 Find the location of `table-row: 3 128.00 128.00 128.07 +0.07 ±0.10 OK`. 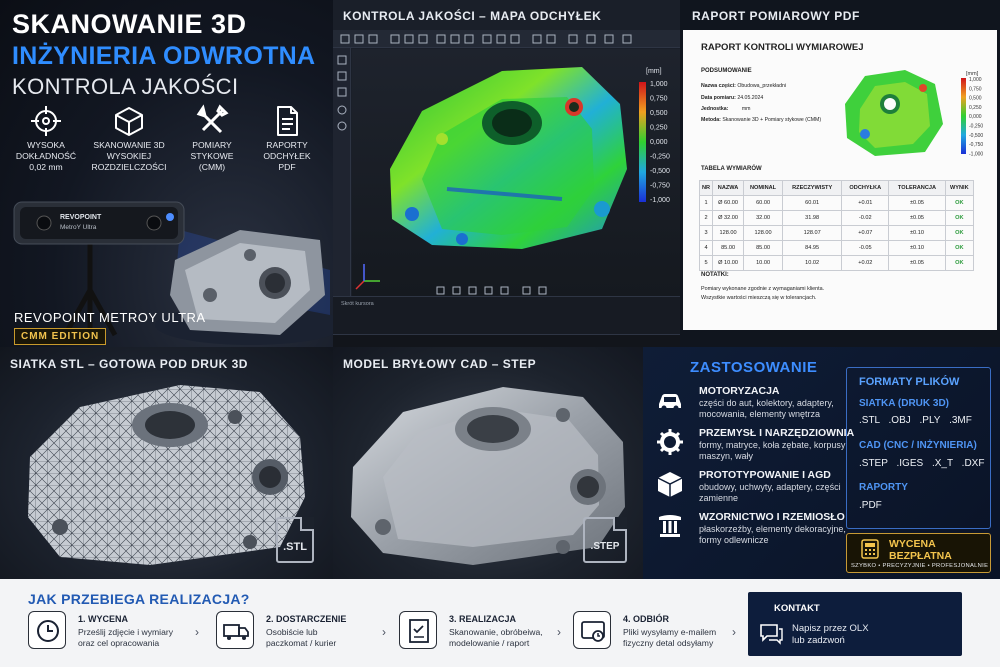

table-row: 3 128.00 128.00 128.07 +0.07 ±0.10 OK is located at coordinates (836, 233).